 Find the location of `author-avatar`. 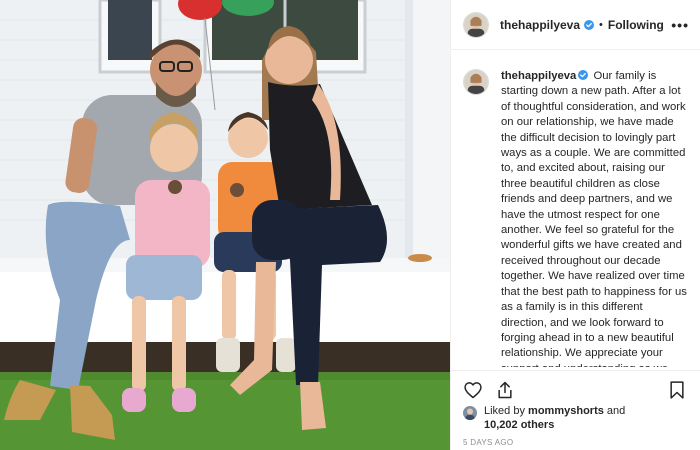

author-avatar is located at coordinates (476, 24).